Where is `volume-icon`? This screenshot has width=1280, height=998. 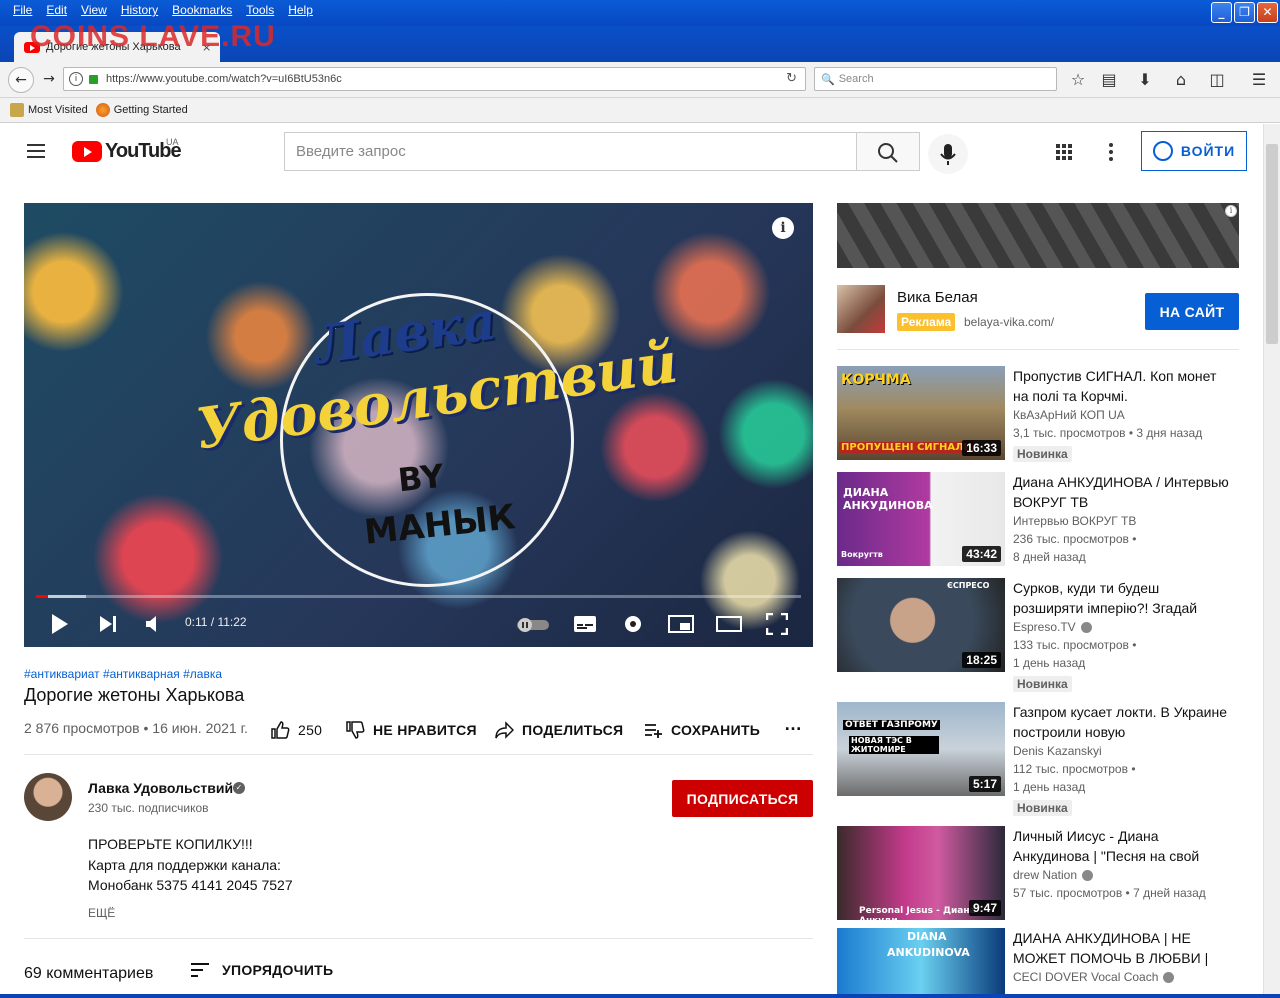 volume-icon is located at coordinates (154, 624).